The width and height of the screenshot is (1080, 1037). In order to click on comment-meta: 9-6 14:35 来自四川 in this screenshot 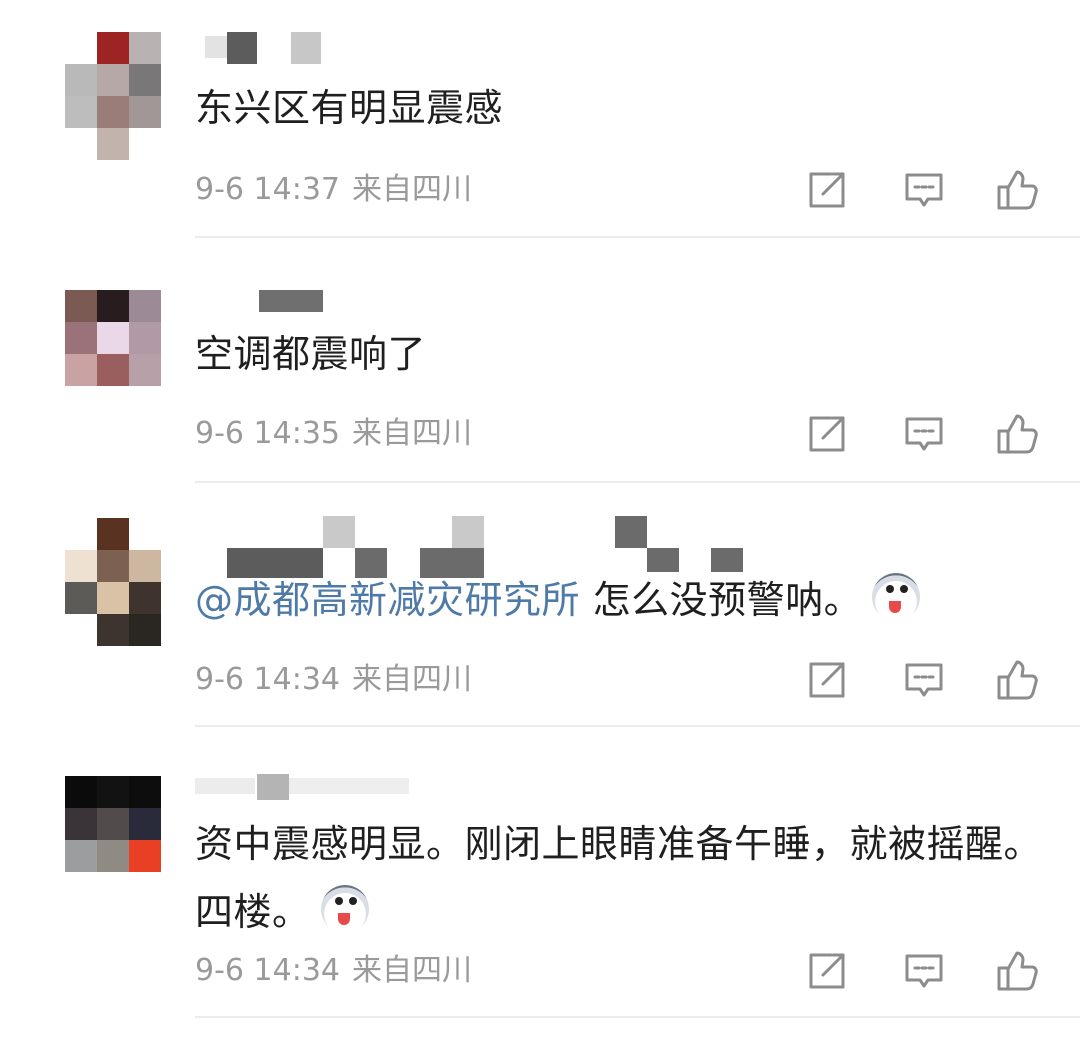, I will do `click(333, 434)`.